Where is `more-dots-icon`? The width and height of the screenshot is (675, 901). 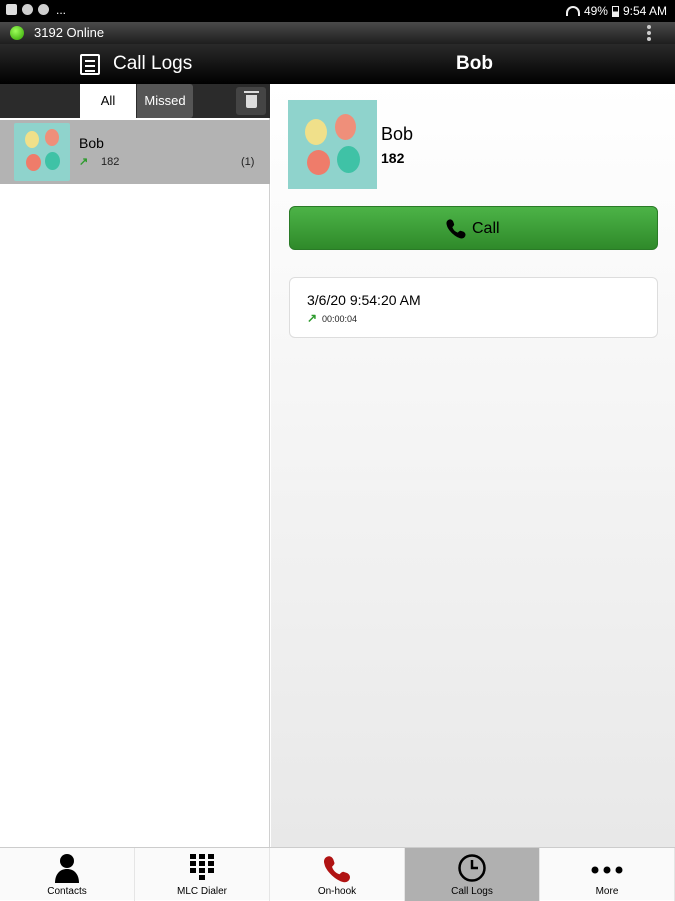 more-dots-icon is located at coordinates (607, 870).